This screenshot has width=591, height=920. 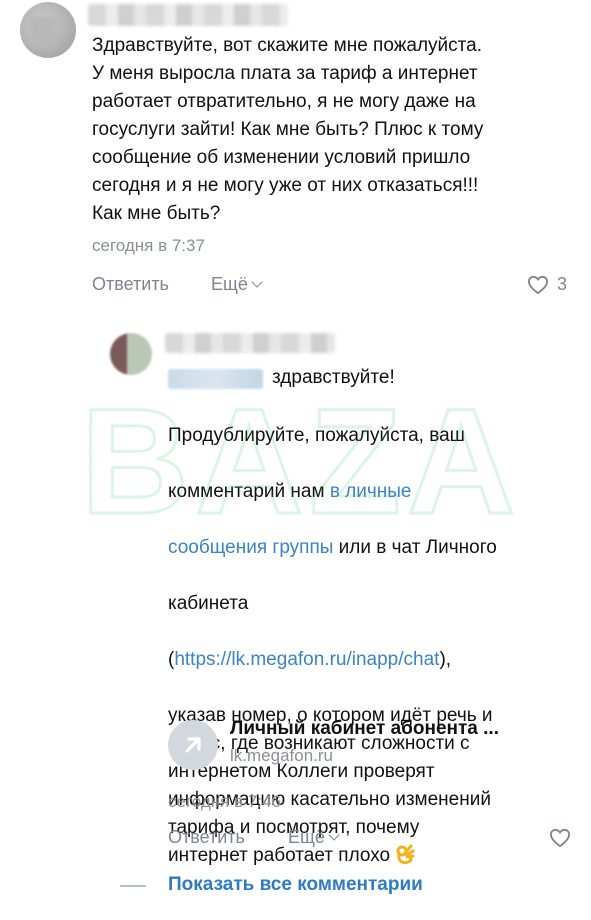 I want to click on like-button: 3, so click(x=547, y=284).